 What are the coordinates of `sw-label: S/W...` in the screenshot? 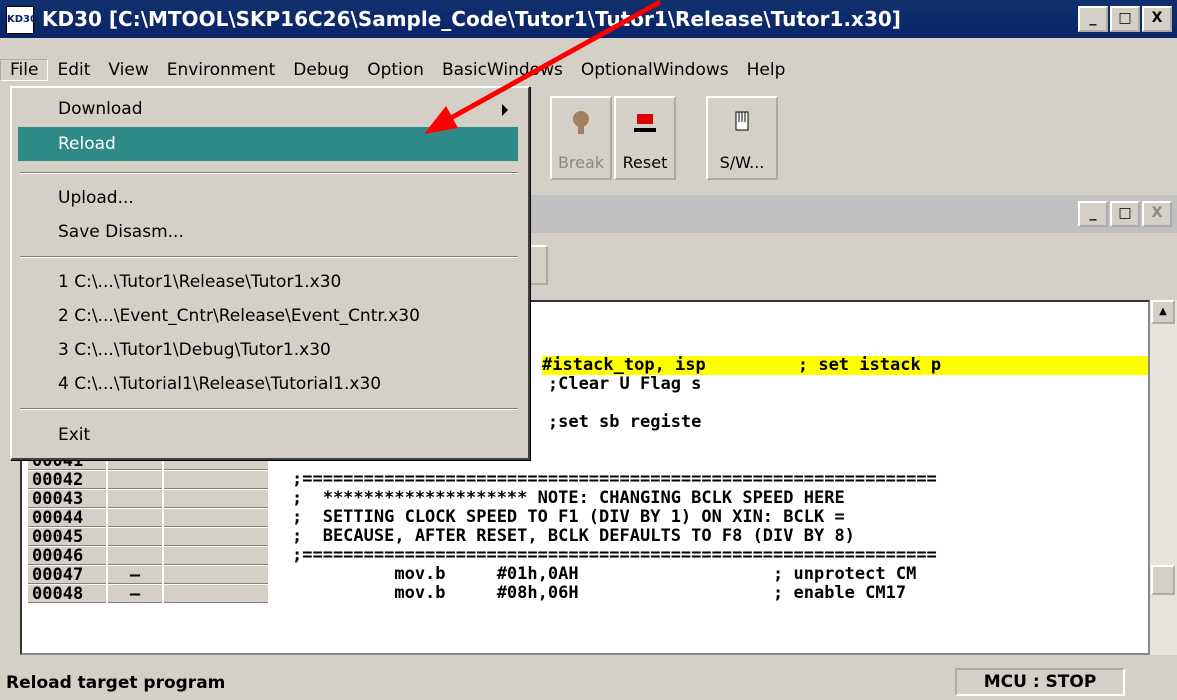 It's located at (742, 162).